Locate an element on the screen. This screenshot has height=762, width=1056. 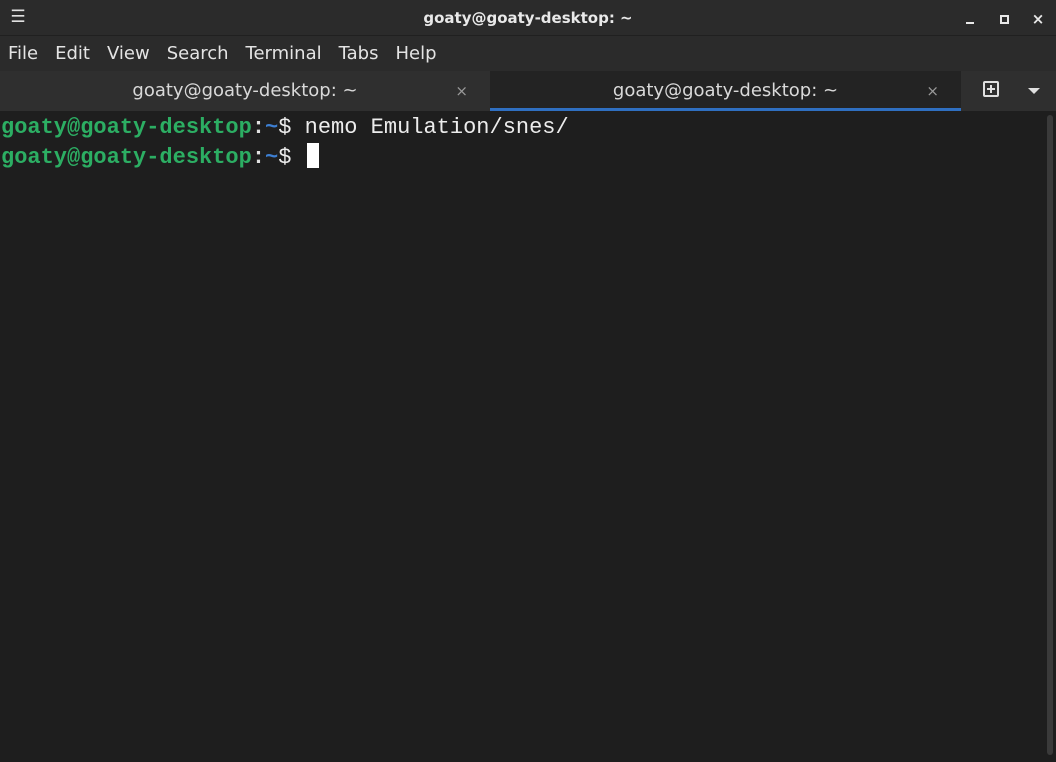
menu-bar: File Edit View Search Terminal Tabs Help is located at coordinates (528, 53).